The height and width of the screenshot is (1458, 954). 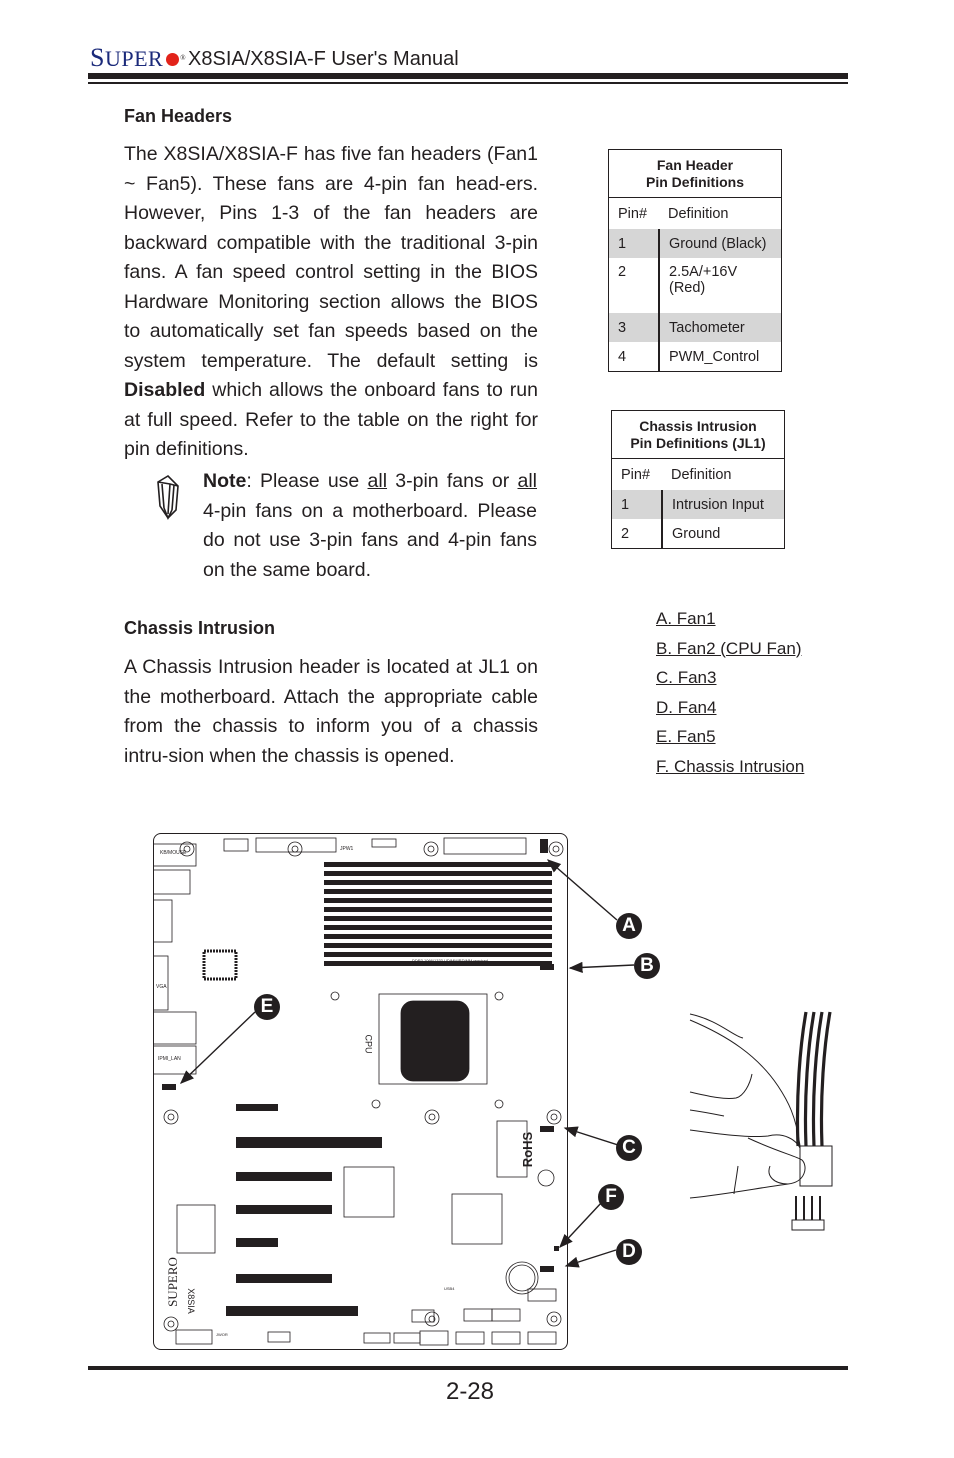 I want to click on callout-arrows, so click(x=407, y=1063).